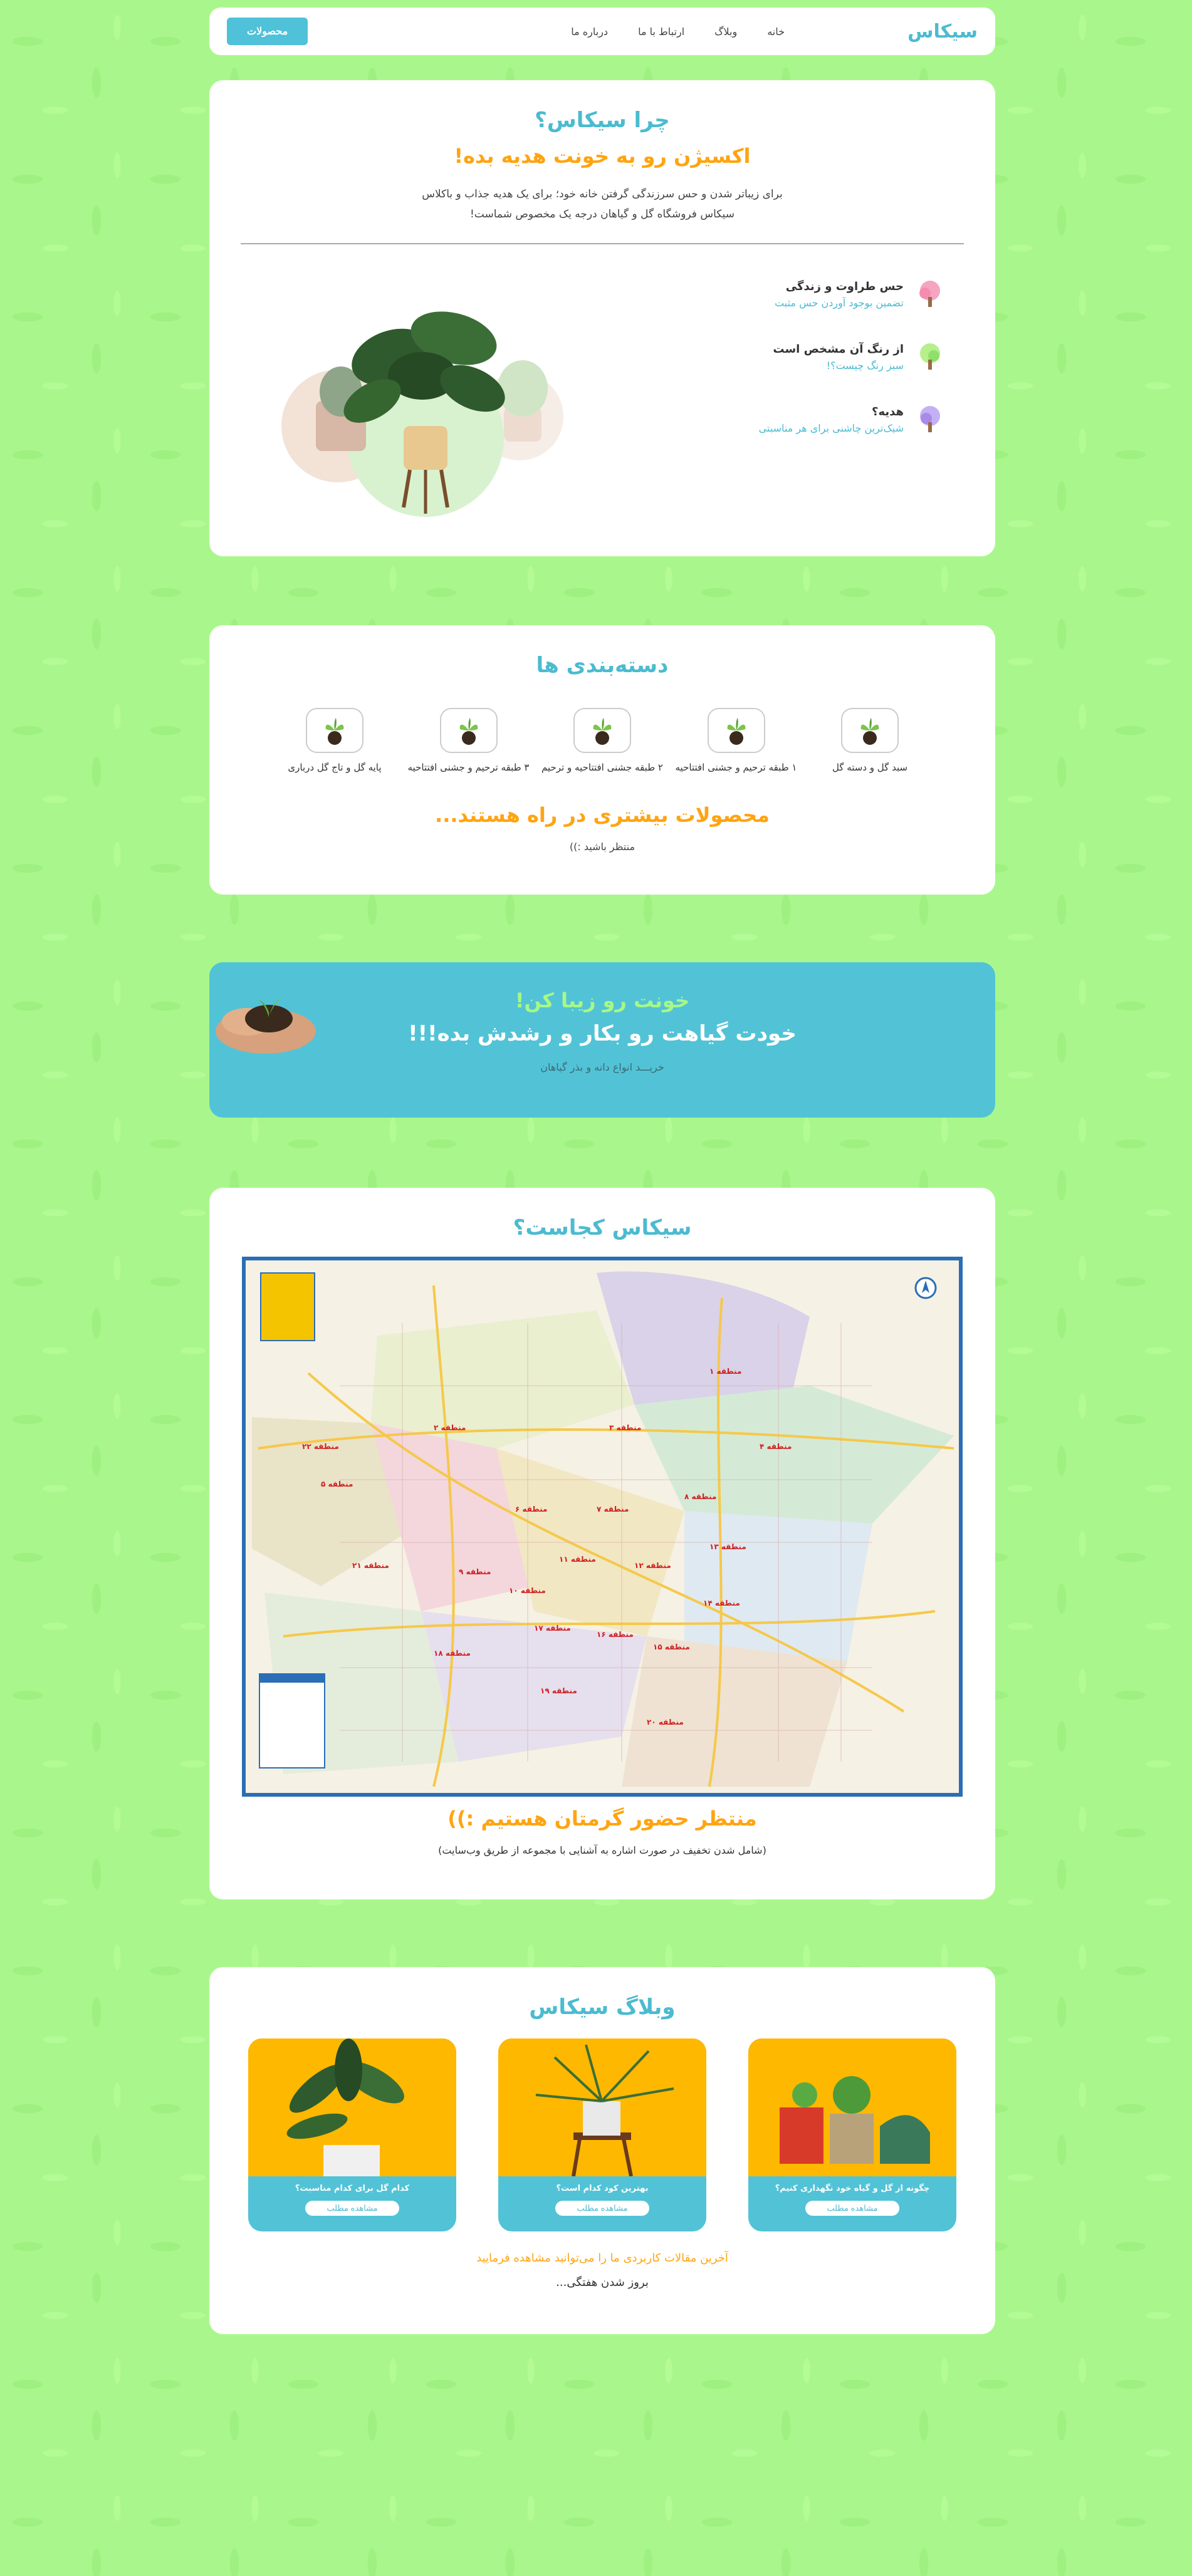 Image resolution: width=1192 pixels, height=2576 pixels. I want to click on nav-link-about: درباره ما, so click(589, 32).